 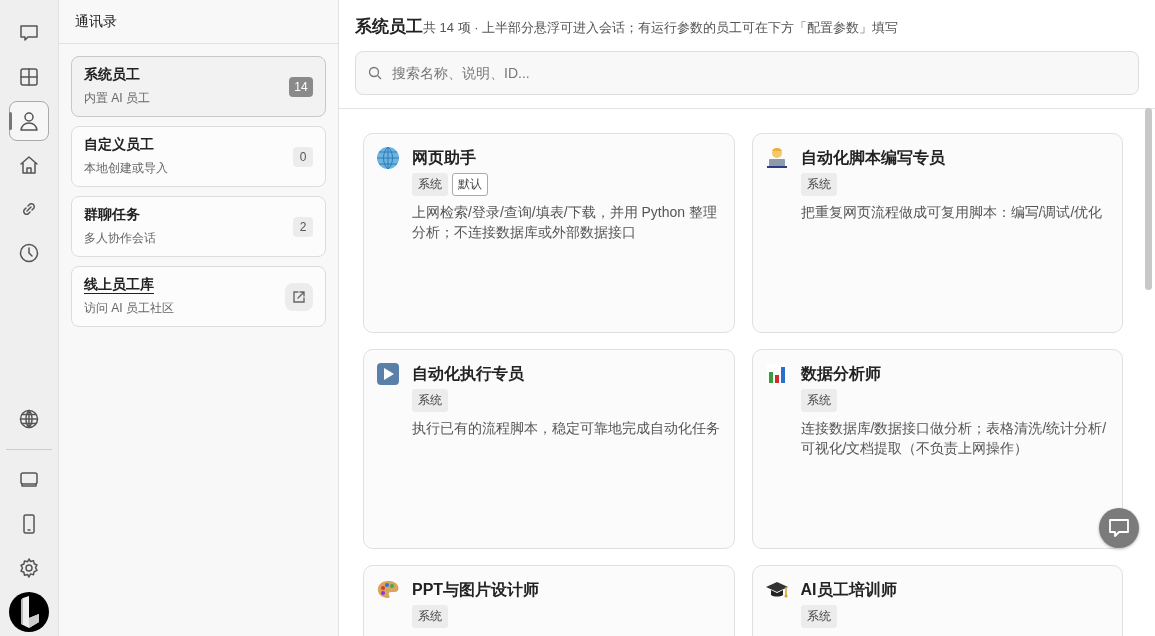 I want to click on scrollbar-thumb, so click(x=1148, y=199).